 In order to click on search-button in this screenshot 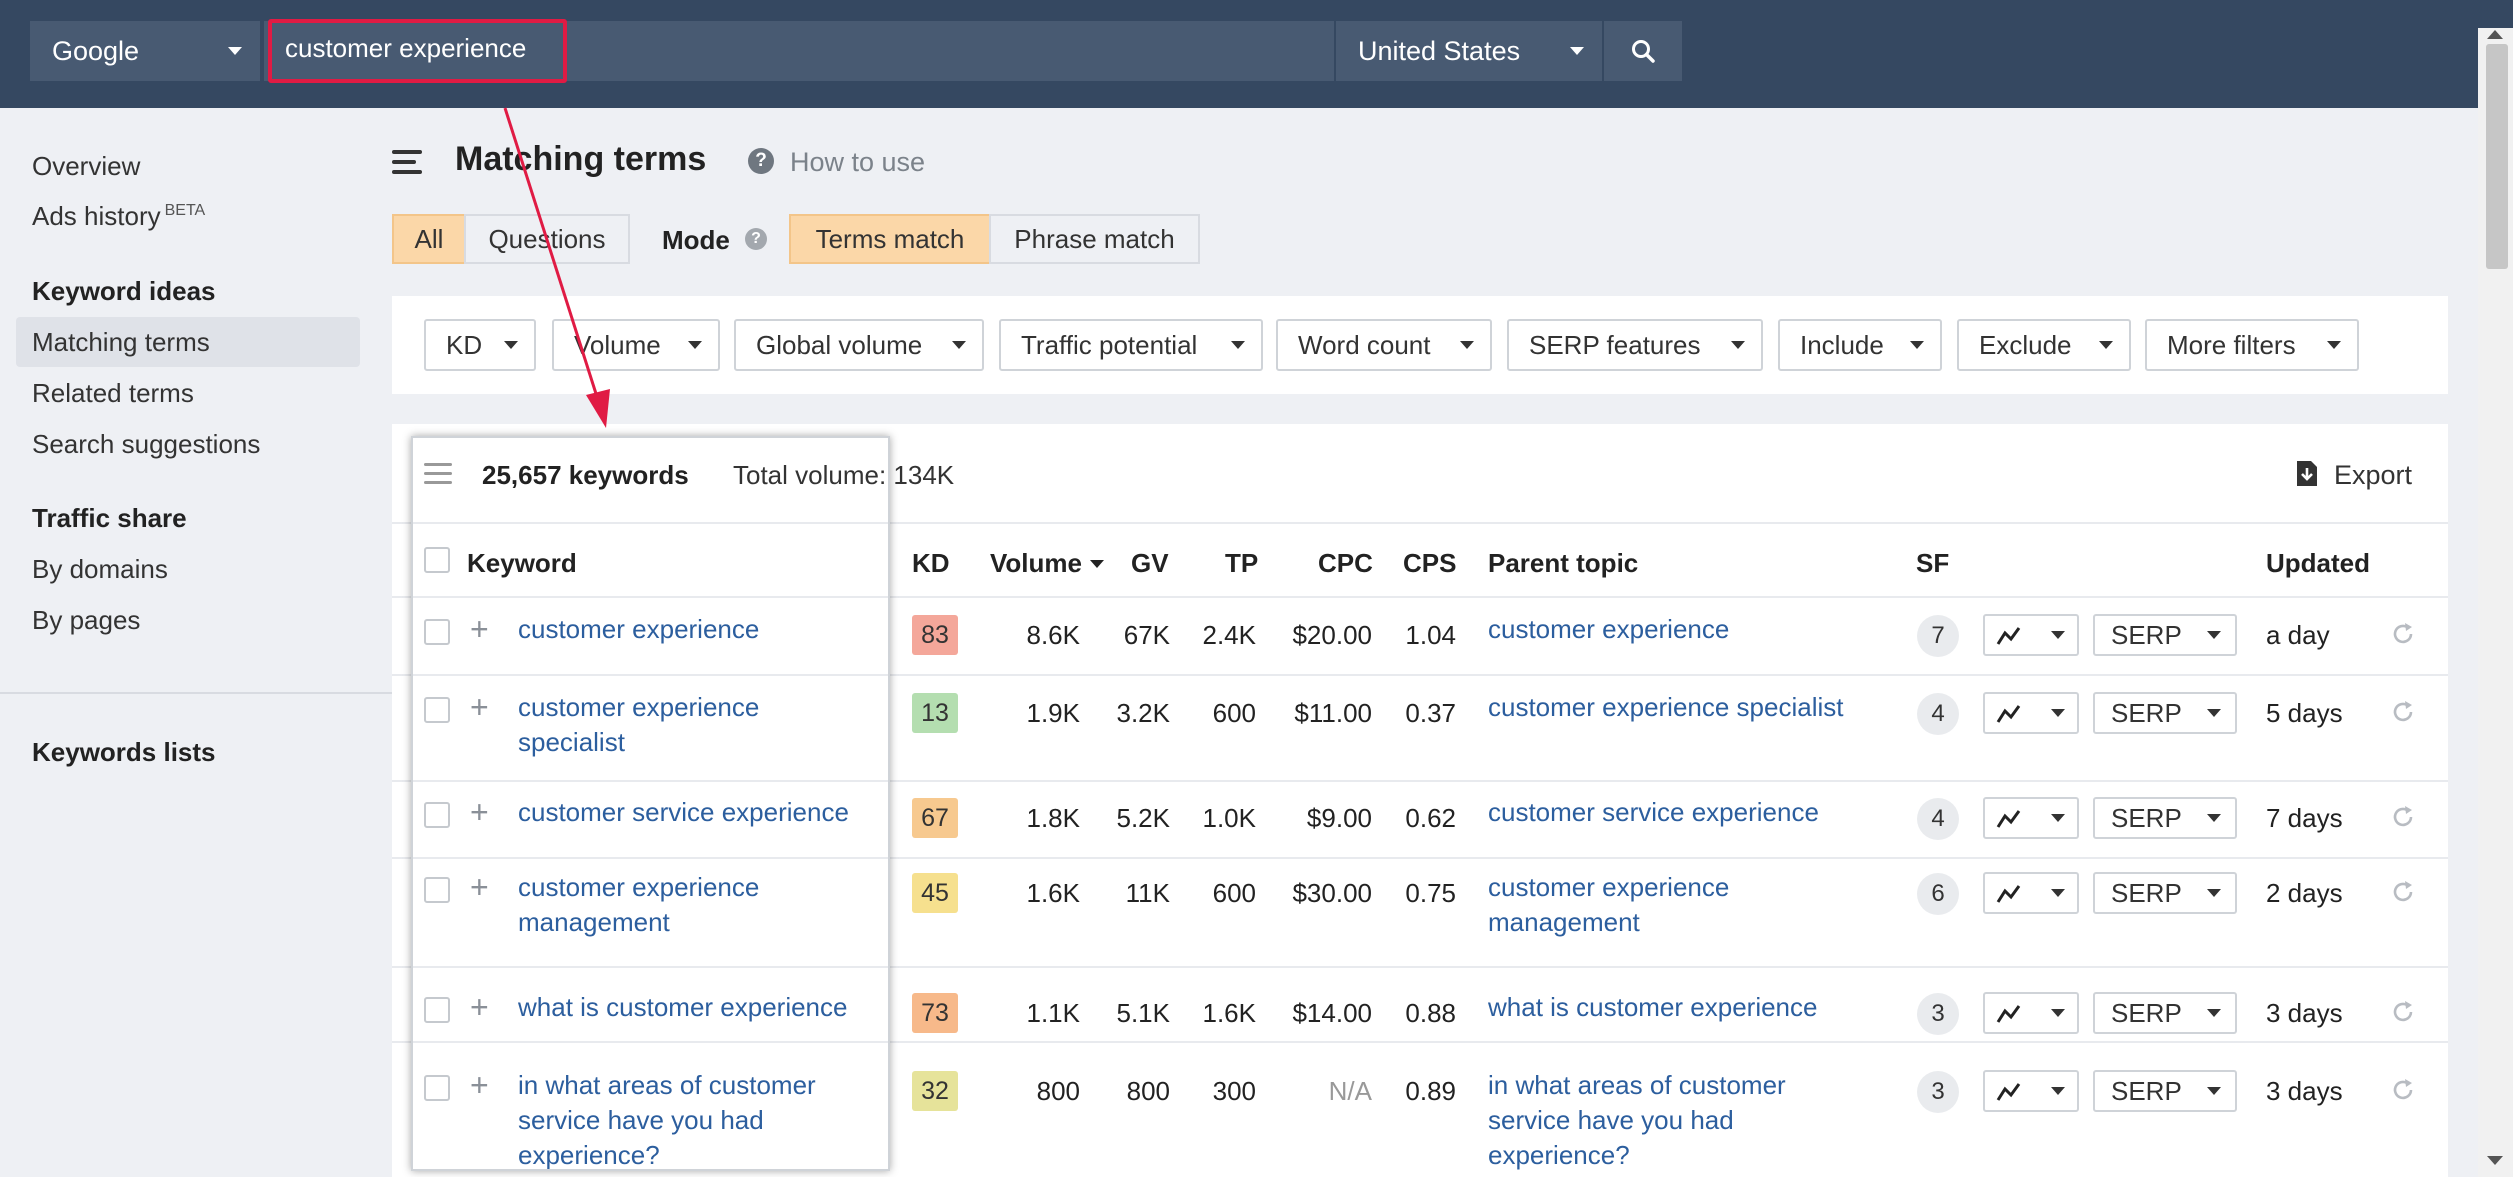, I will do `click(1643, 51)`.